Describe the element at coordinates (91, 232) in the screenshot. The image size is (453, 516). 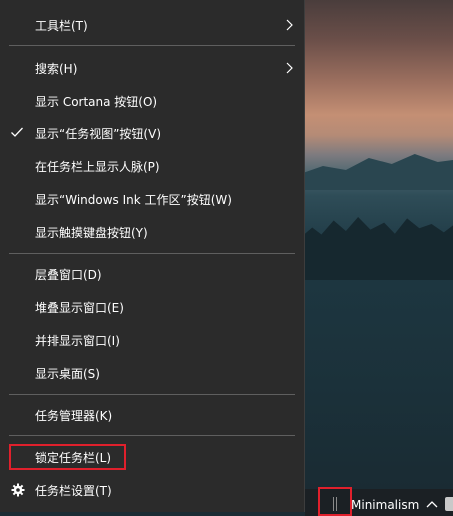
I see `menu-item-label: 显示触摸键盘按钮(Y)` at that location.